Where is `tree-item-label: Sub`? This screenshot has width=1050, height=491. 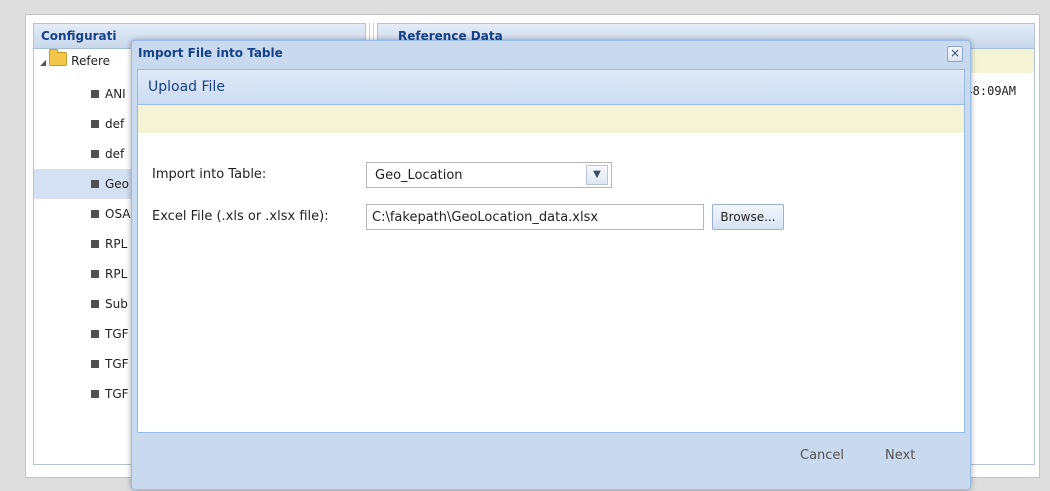
tree-item-label: Sub is located at coordinates (116, 304).